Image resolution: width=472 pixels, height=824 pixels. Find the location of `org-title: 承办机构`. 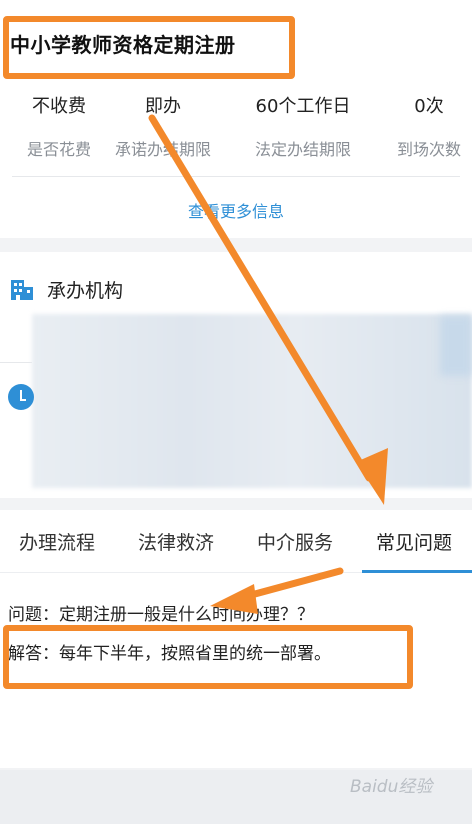

org-title: 承办机构 is located at coordinates (85, 291).